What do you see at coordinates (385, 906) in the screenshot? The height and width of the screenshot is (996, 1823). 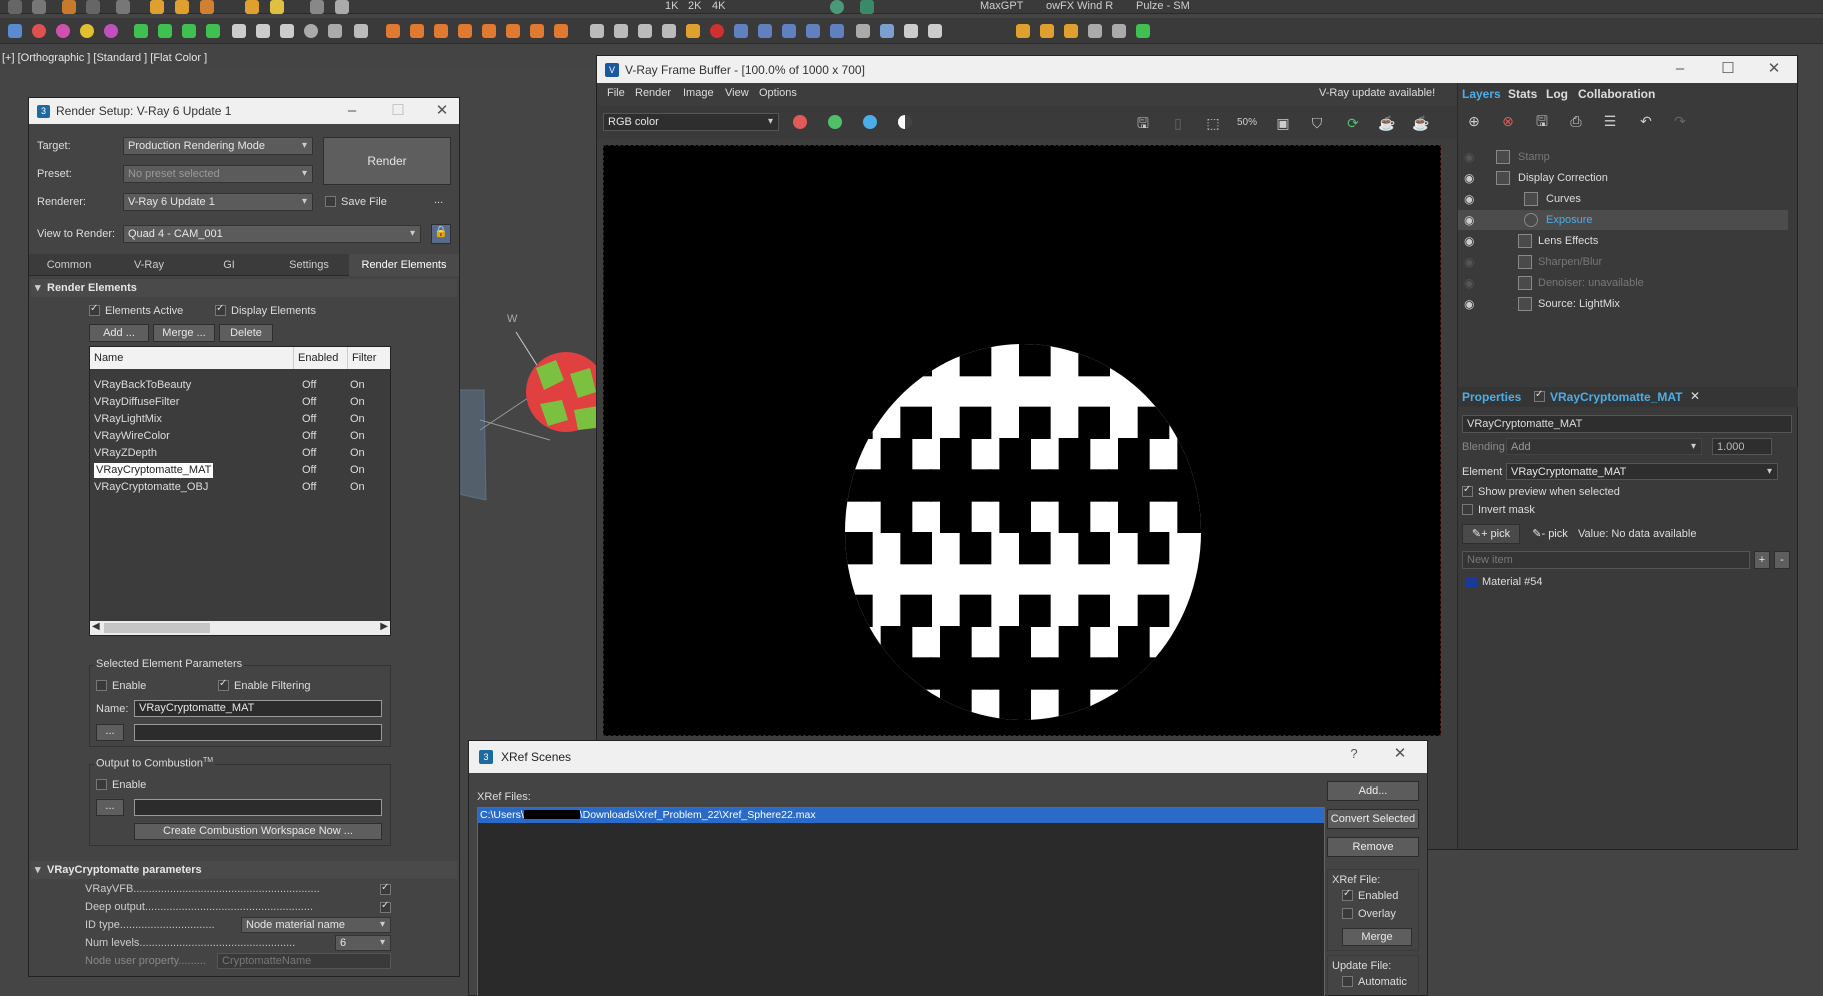 I see `deep-output-check` at bounding box center [385, 906].